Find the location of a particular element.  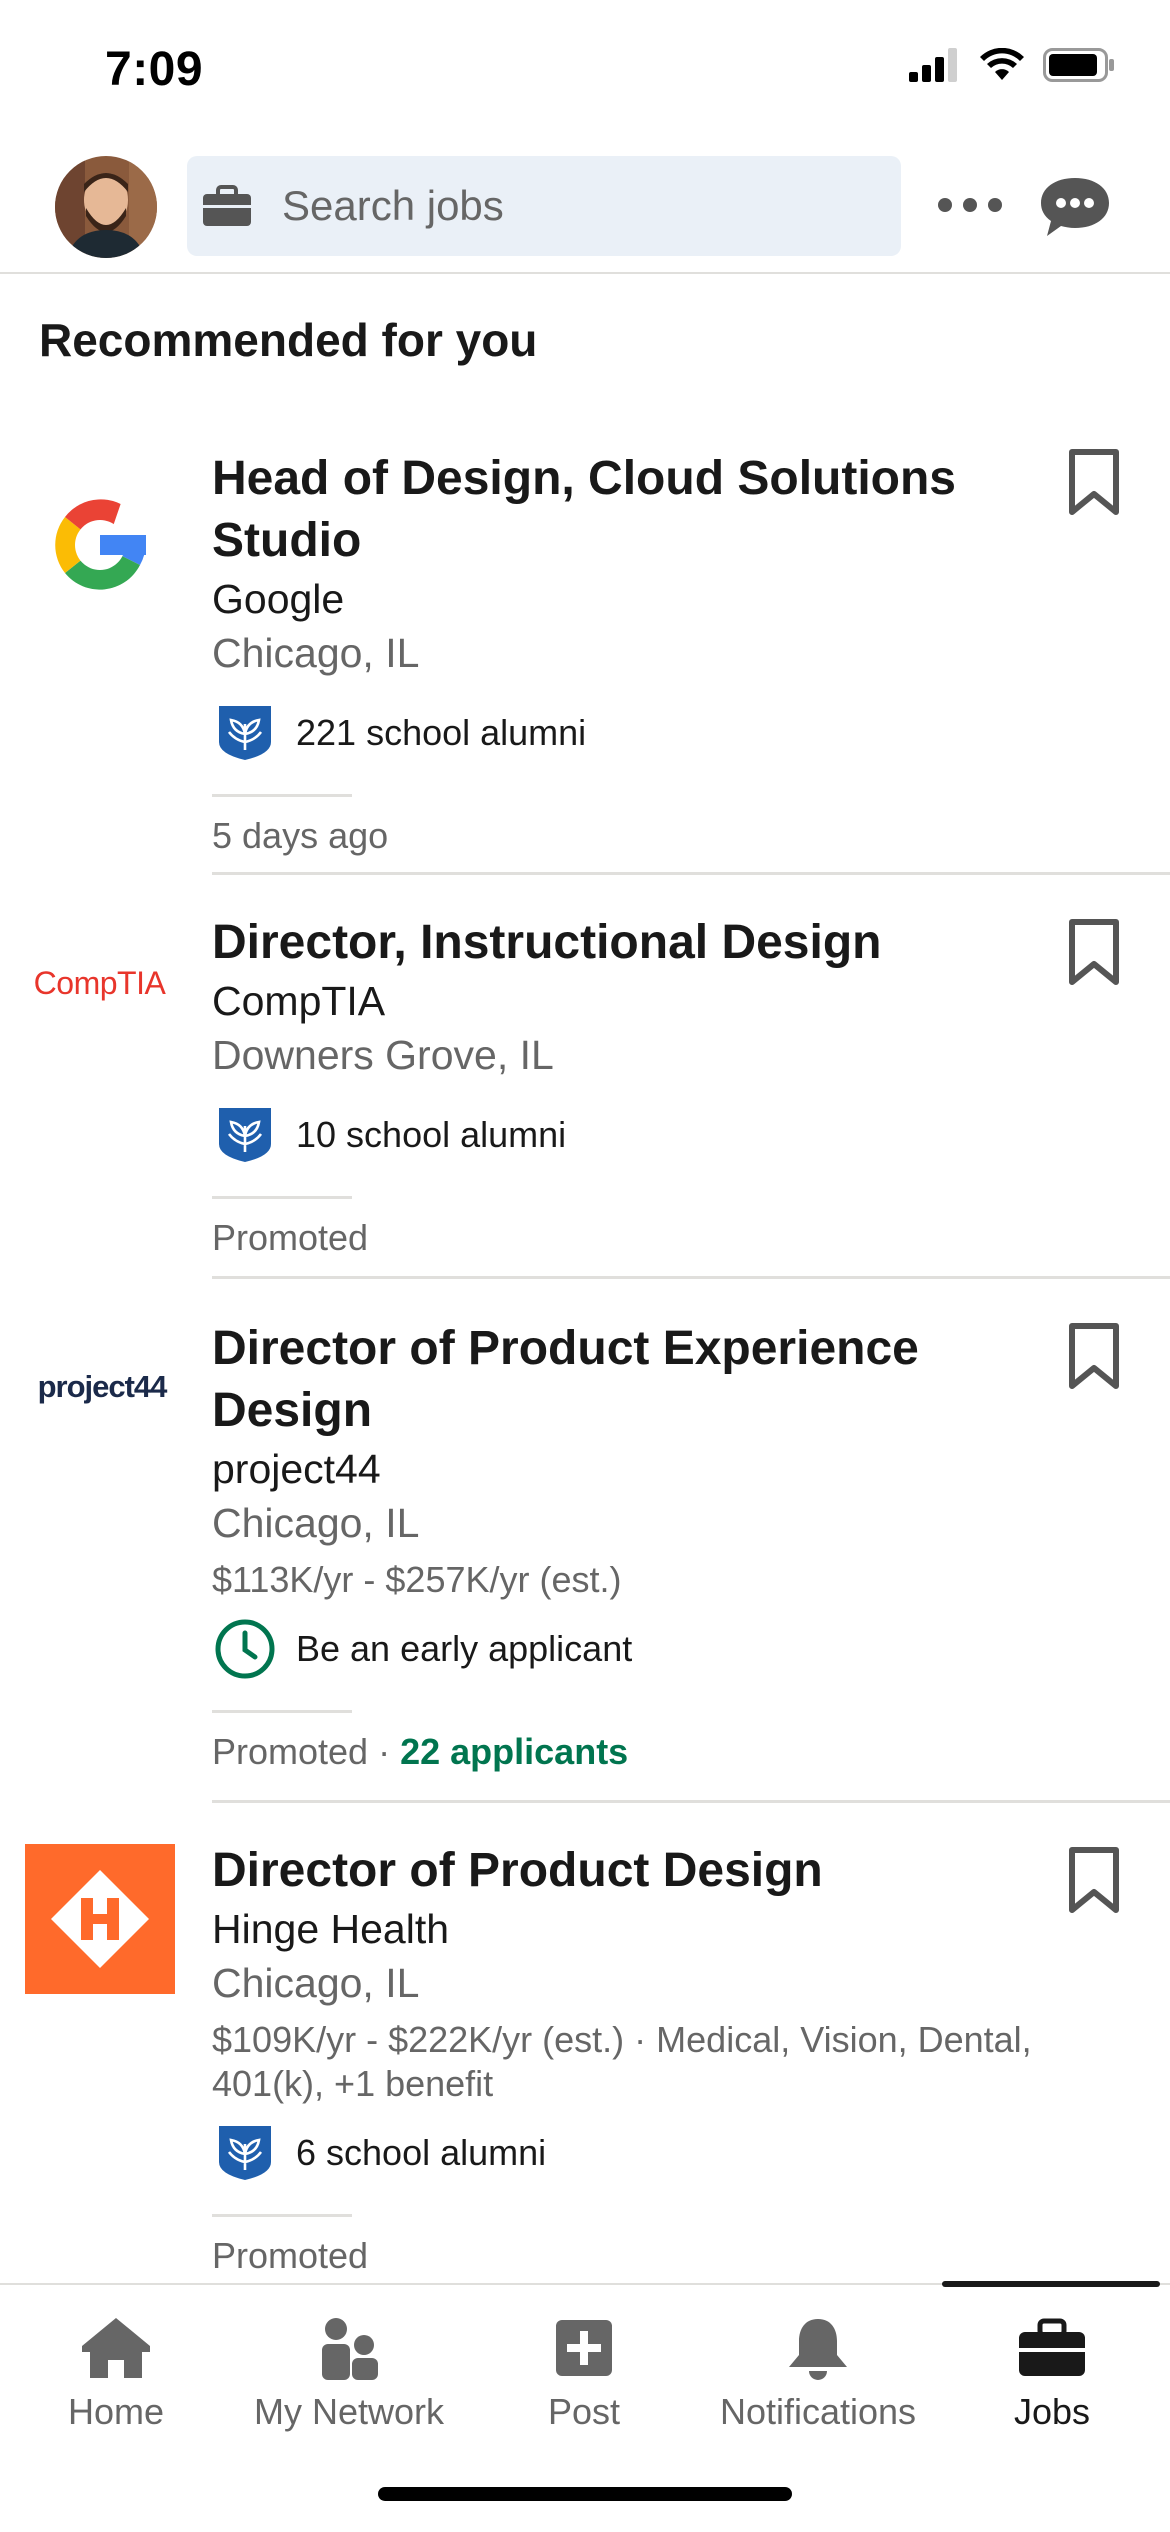

job-insight: 6 school alumni is located at coordinates (622, 2153).